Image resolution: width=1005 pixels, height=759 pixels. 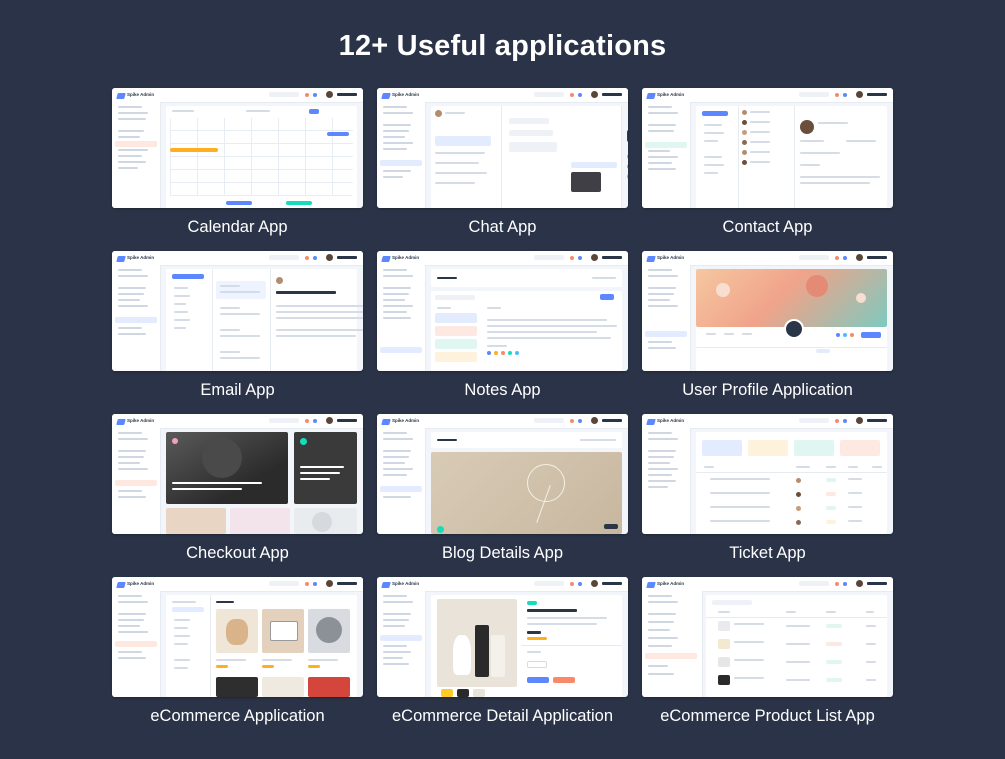 I want to click on app-card-chat: Spike Admin Chat App, so click(x=502, y=169).